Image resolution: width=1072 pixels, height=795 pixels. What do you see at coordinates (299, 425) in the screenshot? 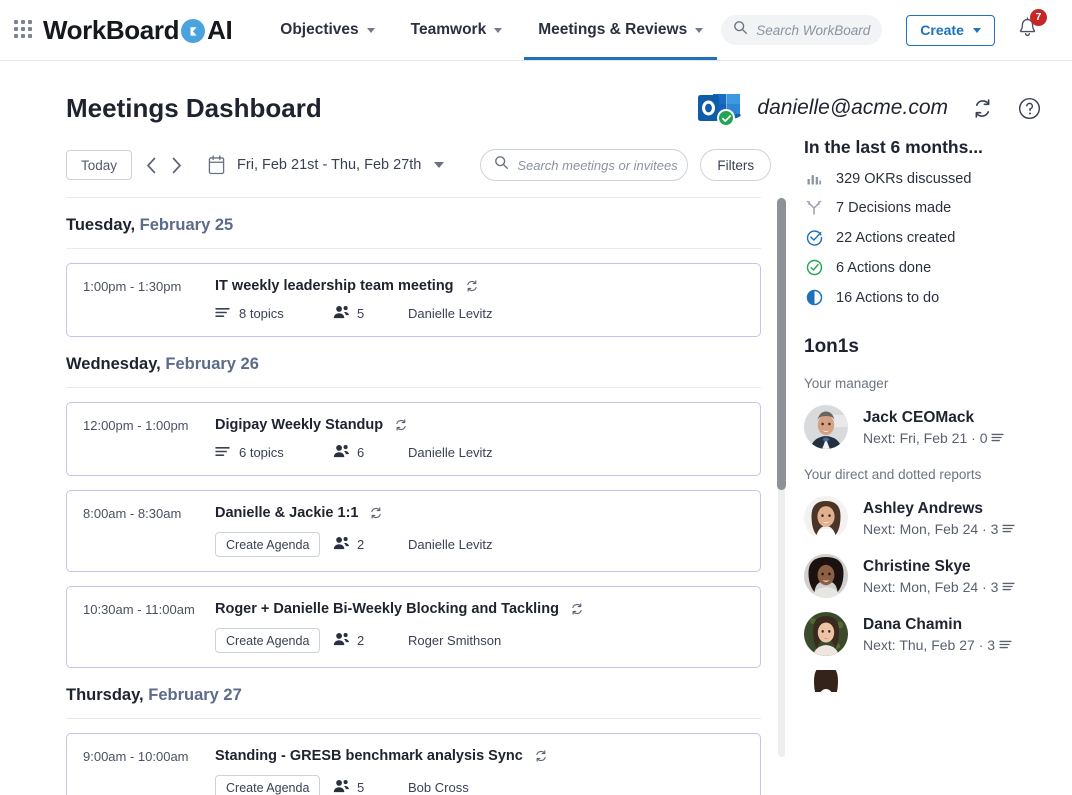
I see `meeting-title: Digipay Weekly Standup` at bounding box center [299, 425].